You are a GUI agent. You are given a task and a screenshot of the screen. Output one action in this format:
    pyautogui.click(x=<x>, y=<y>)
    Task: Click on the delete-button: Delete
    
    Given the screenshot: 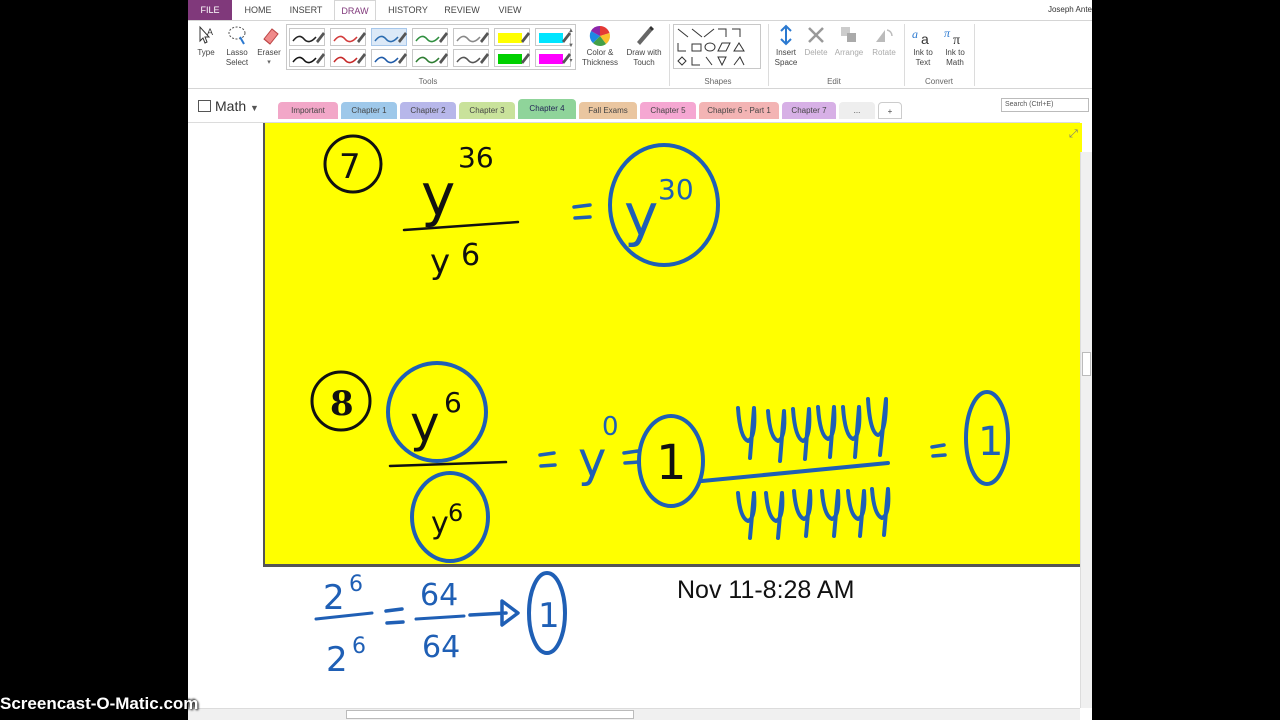 What is the action you would take?
    pyautogui.click(x=816, y=40)
    